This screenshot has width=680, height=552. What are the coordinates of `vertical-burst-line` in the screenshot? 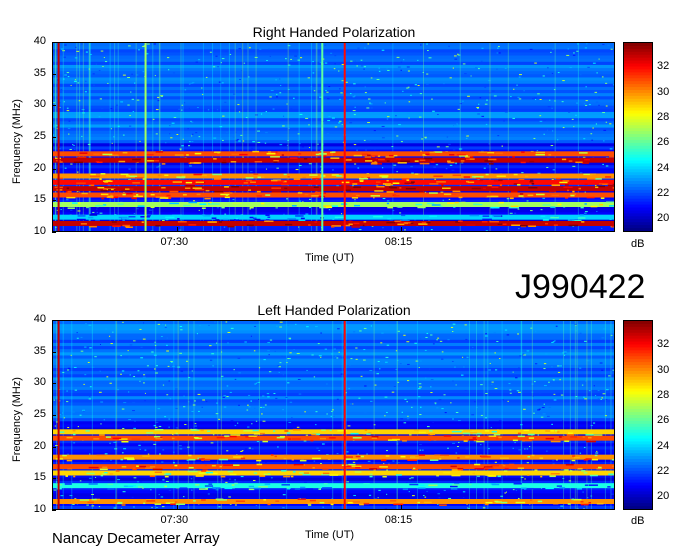 It's located at (344, 137).